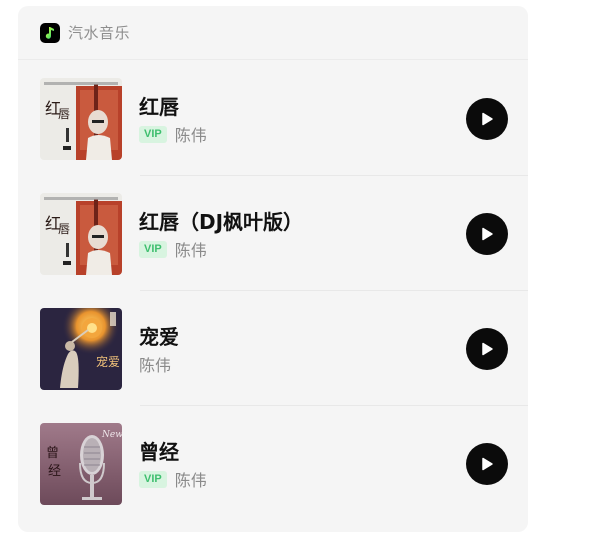  I want to click on svg-text: 经, so click(54, 471).